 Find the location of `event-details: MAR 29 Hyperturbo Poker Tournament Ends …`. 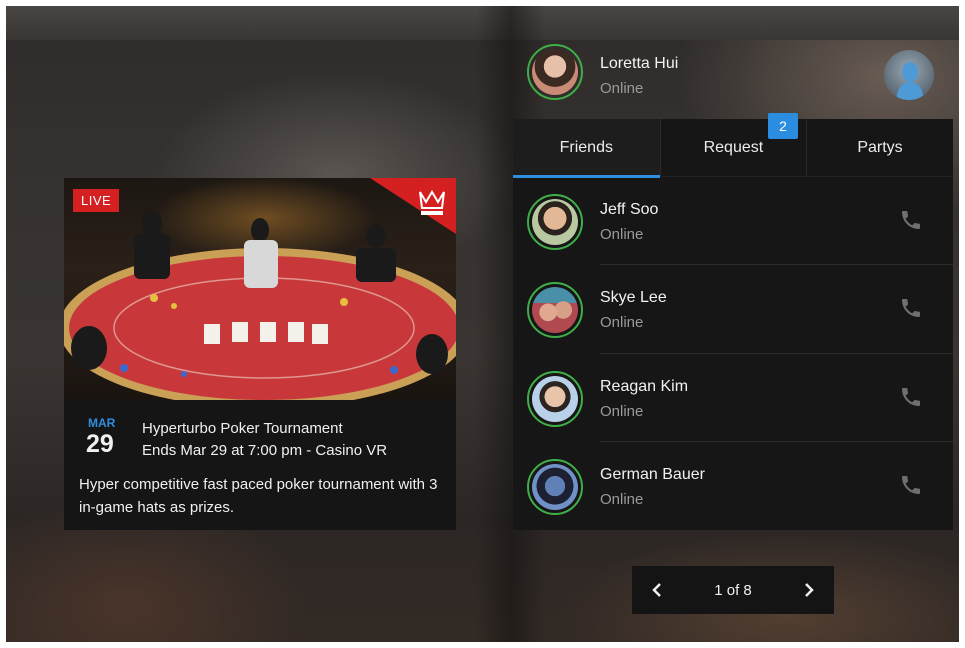

event-details: MAR 29 Hyperturbo Poker Tournament Ends … is located at coordinates (260, 465).